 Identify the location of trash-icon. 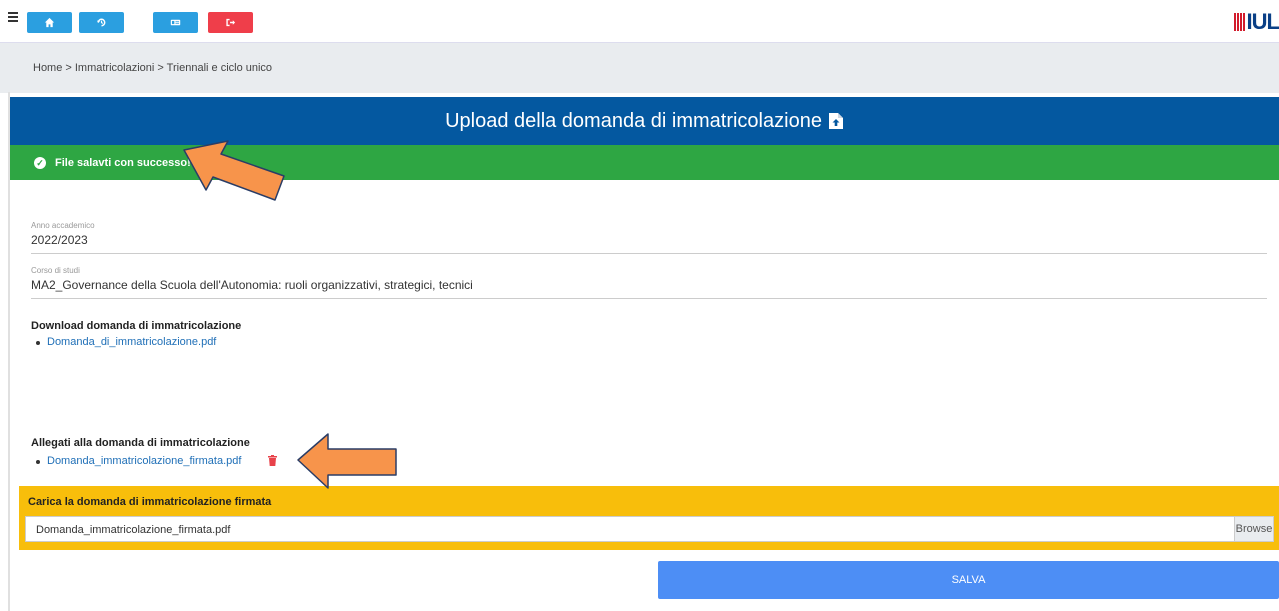
(272, 460).